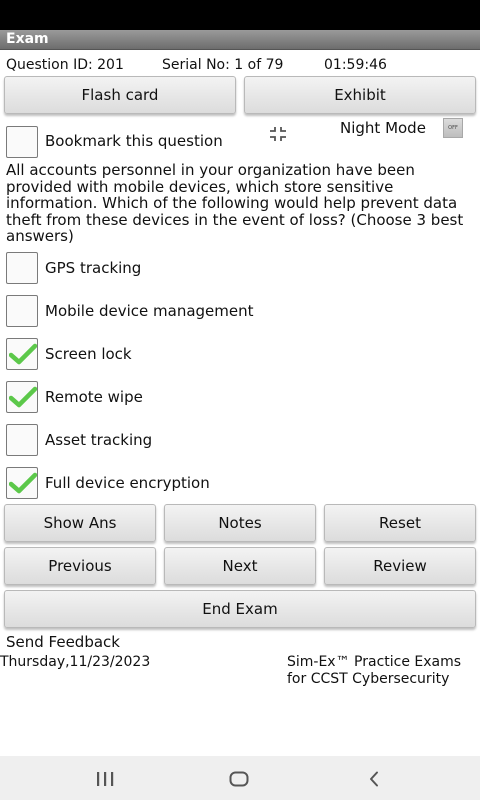 The width and height of the screenshot is (480, 800). Describe the element at coordinates (149, 311) in the screenshot. I see `option-label-mdm: Mobile device management` at that location.